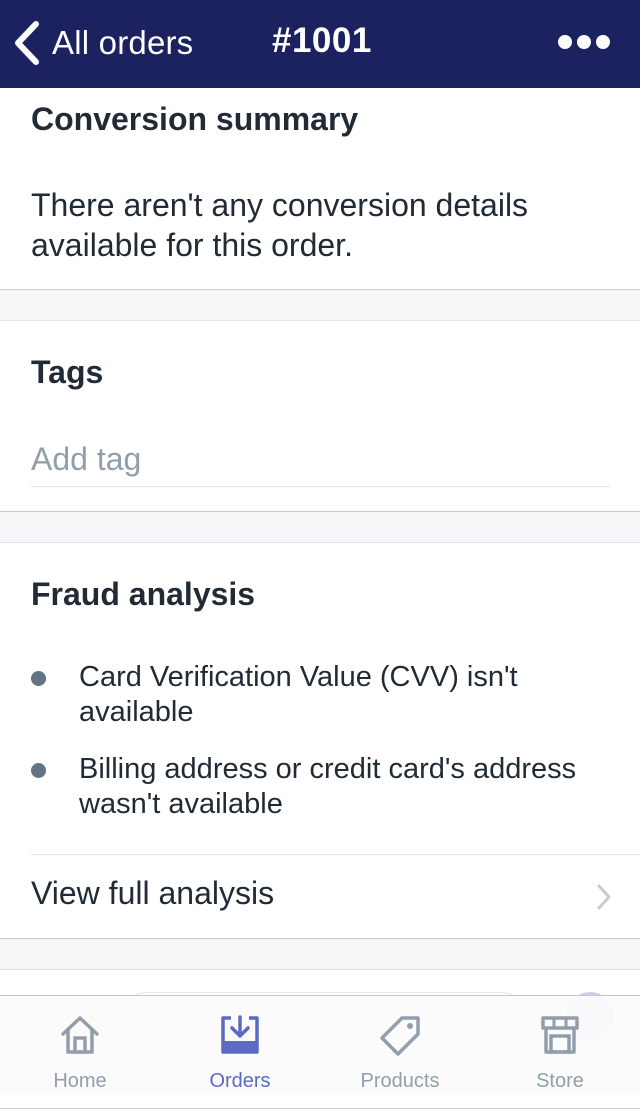 This screenshot has width=640, height=1109. I want to click on fraud-analysis-heading: Fraud analysis, so click(143, 594).